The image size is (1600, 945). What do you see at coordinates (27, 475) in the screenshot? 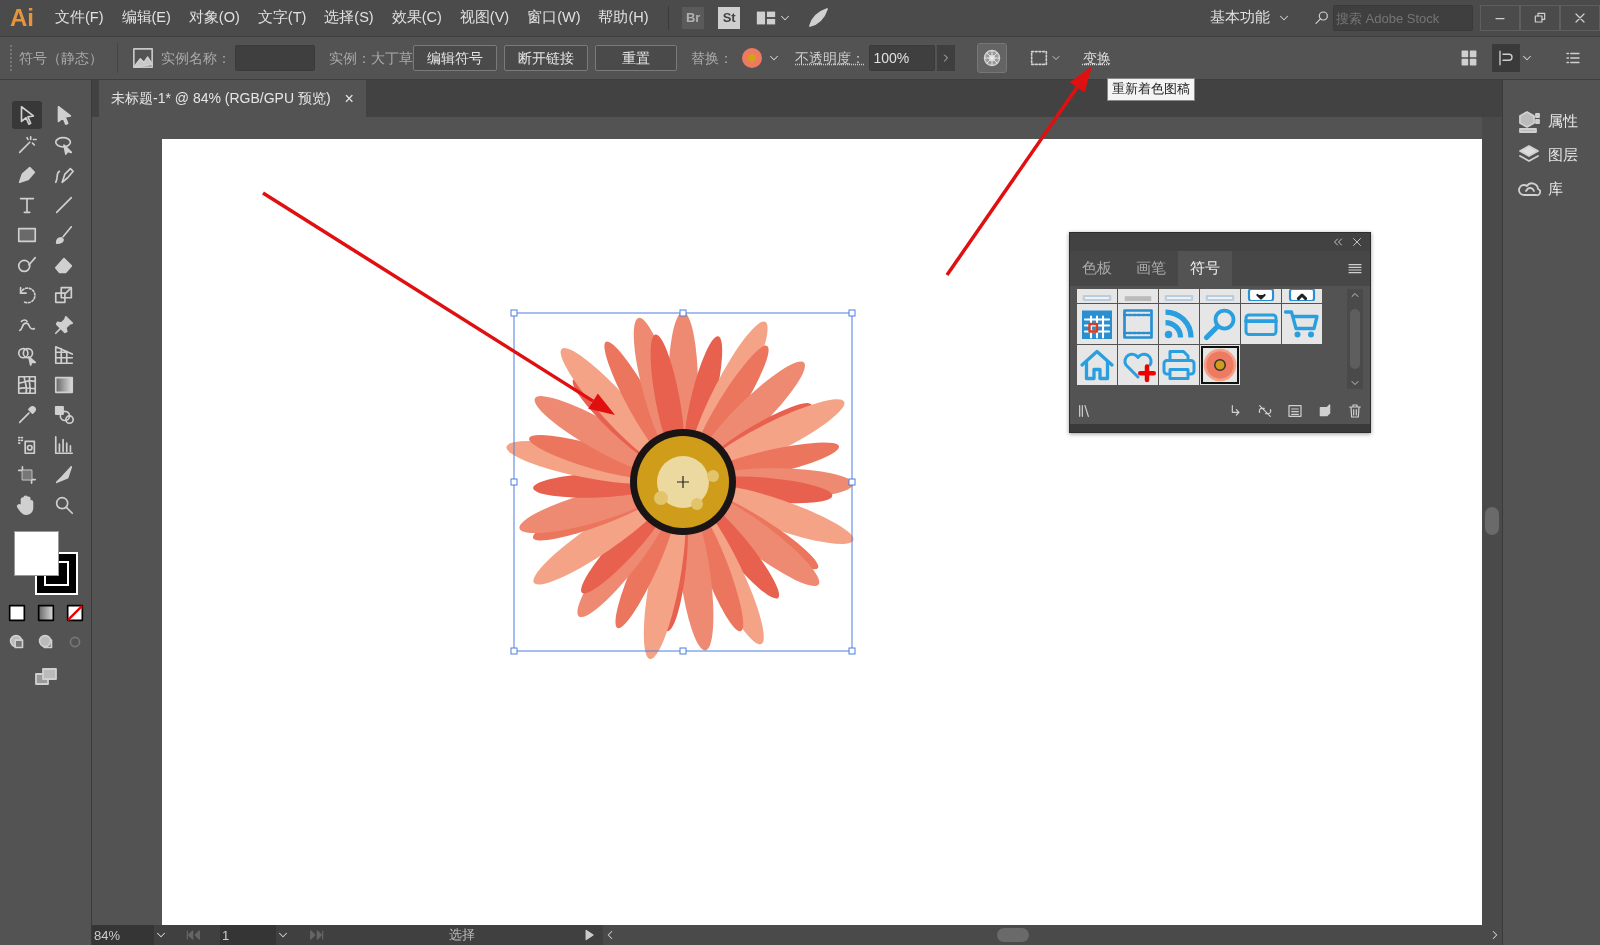
I see `artboard-icon` at bounding box center [27, 475].